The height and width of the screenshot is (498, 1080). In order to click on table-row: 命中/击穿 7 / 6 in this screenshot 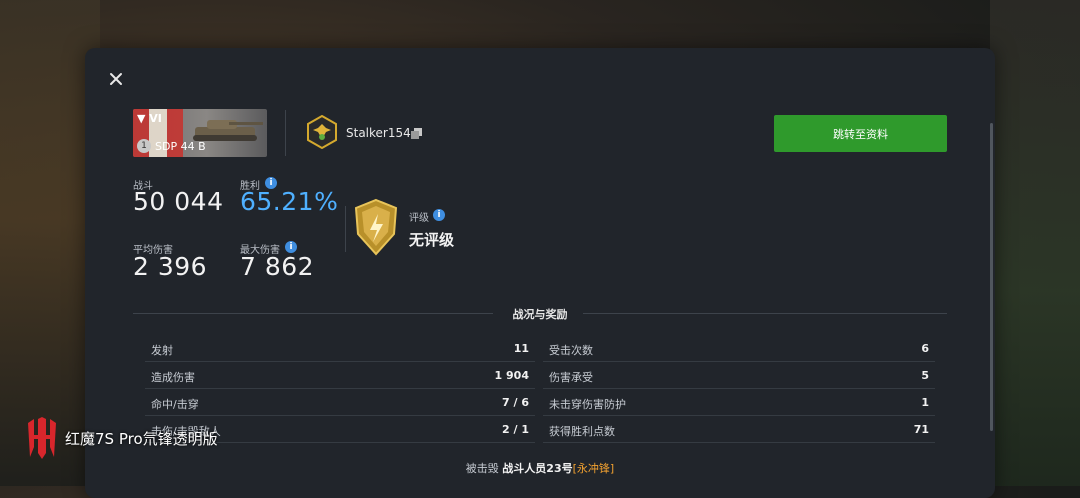, I will do `click(340, 402)`.